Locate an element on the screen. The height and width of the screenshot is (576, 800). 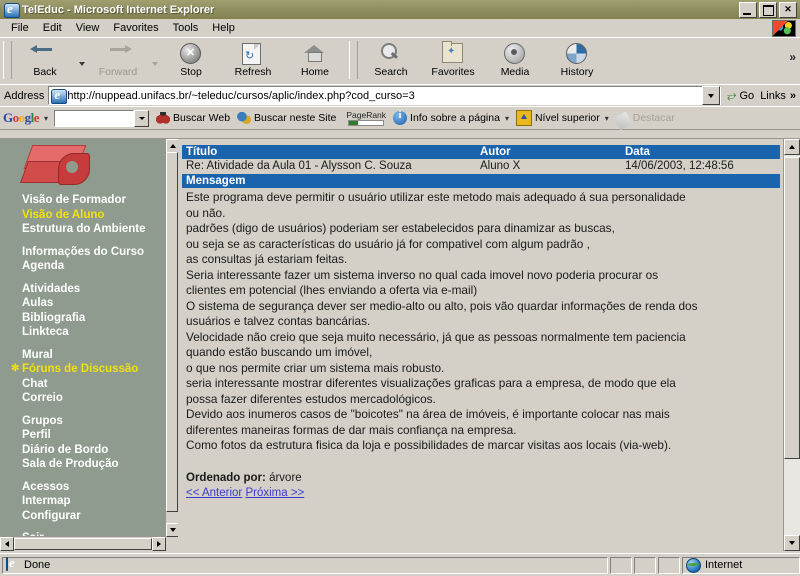
address-dropdown-icon is located at coordinates (710, 95).